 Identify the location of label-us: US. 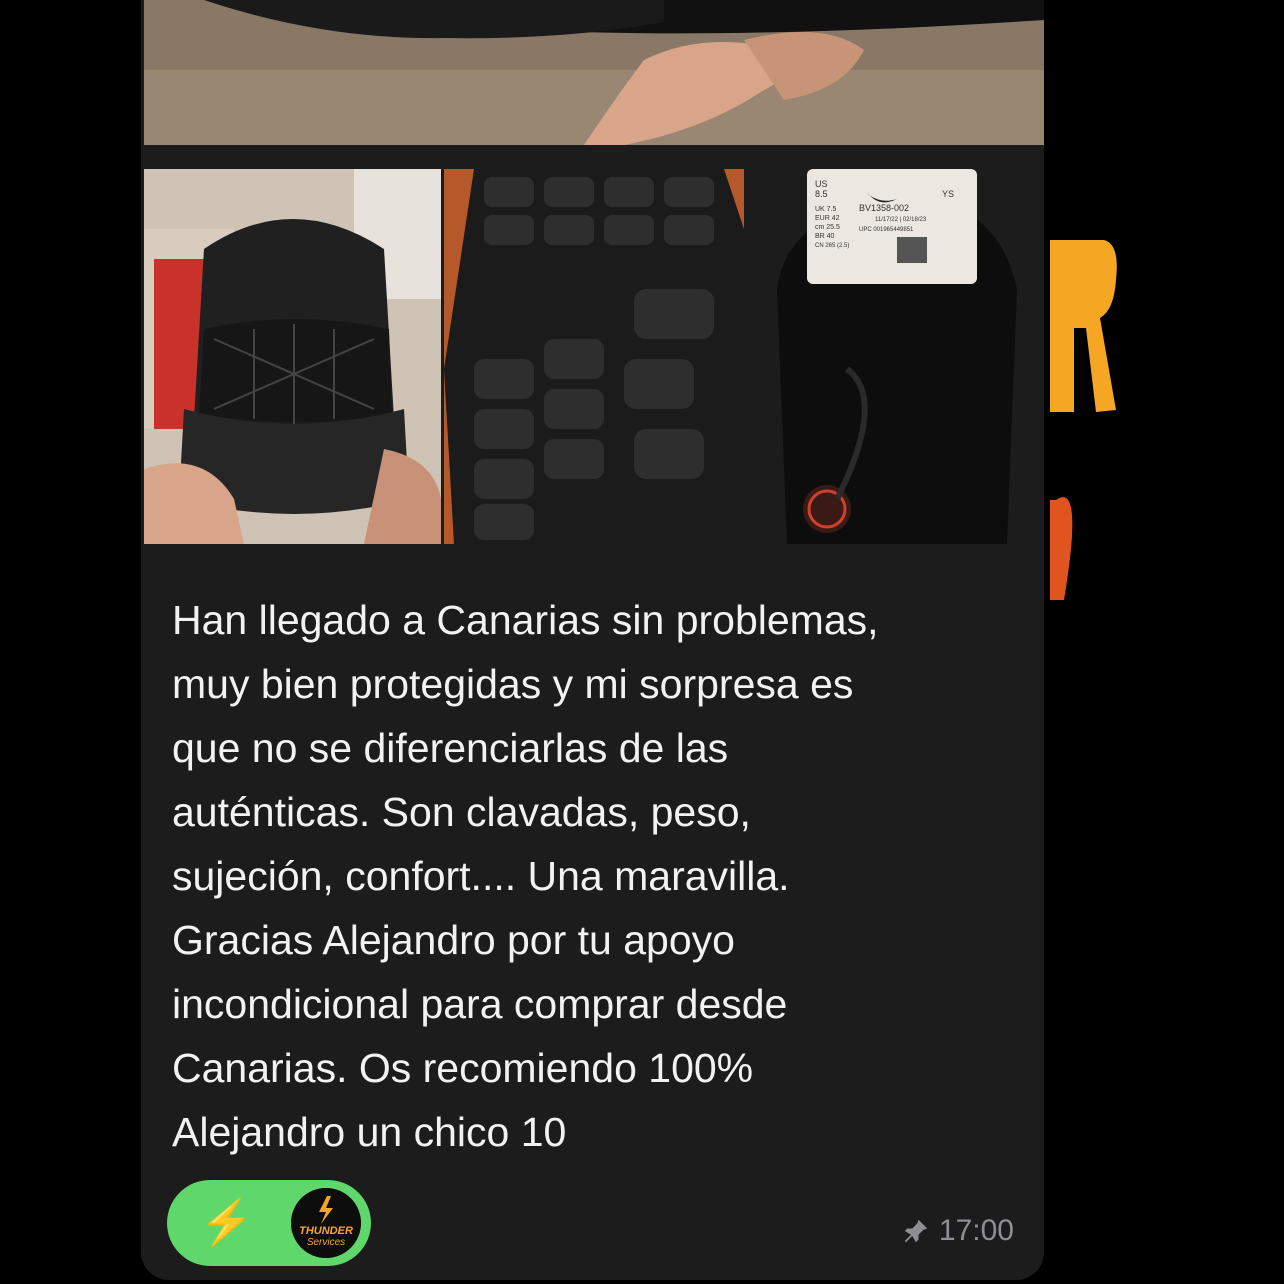
(821, 184).